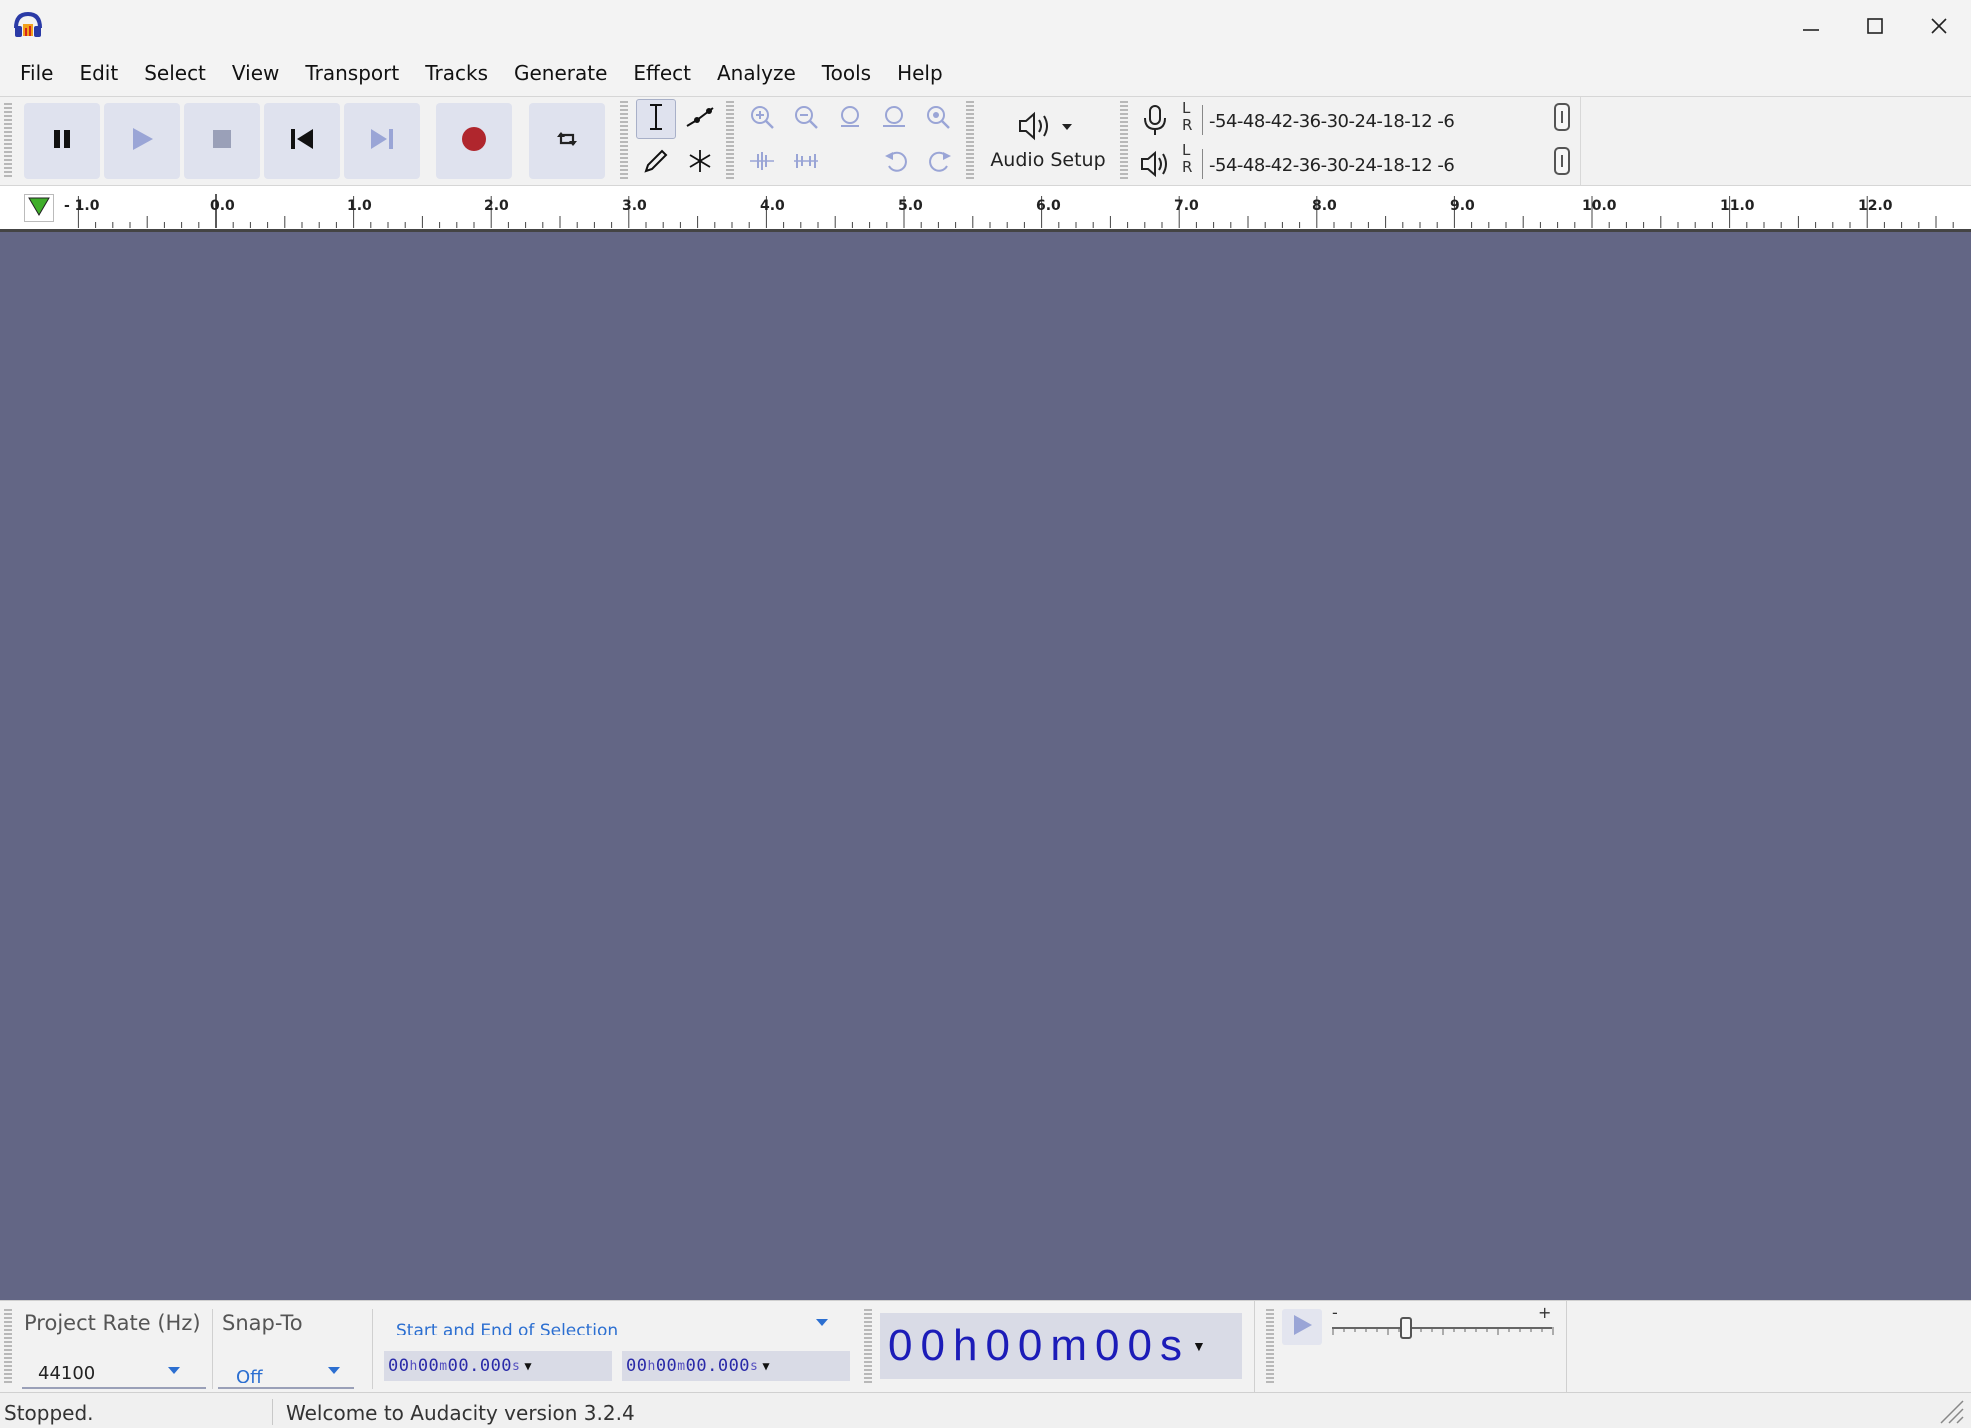  Describe the element at coordinates (868, 1347) in the screenshot. I see `time-toolbar-grip` at that location.